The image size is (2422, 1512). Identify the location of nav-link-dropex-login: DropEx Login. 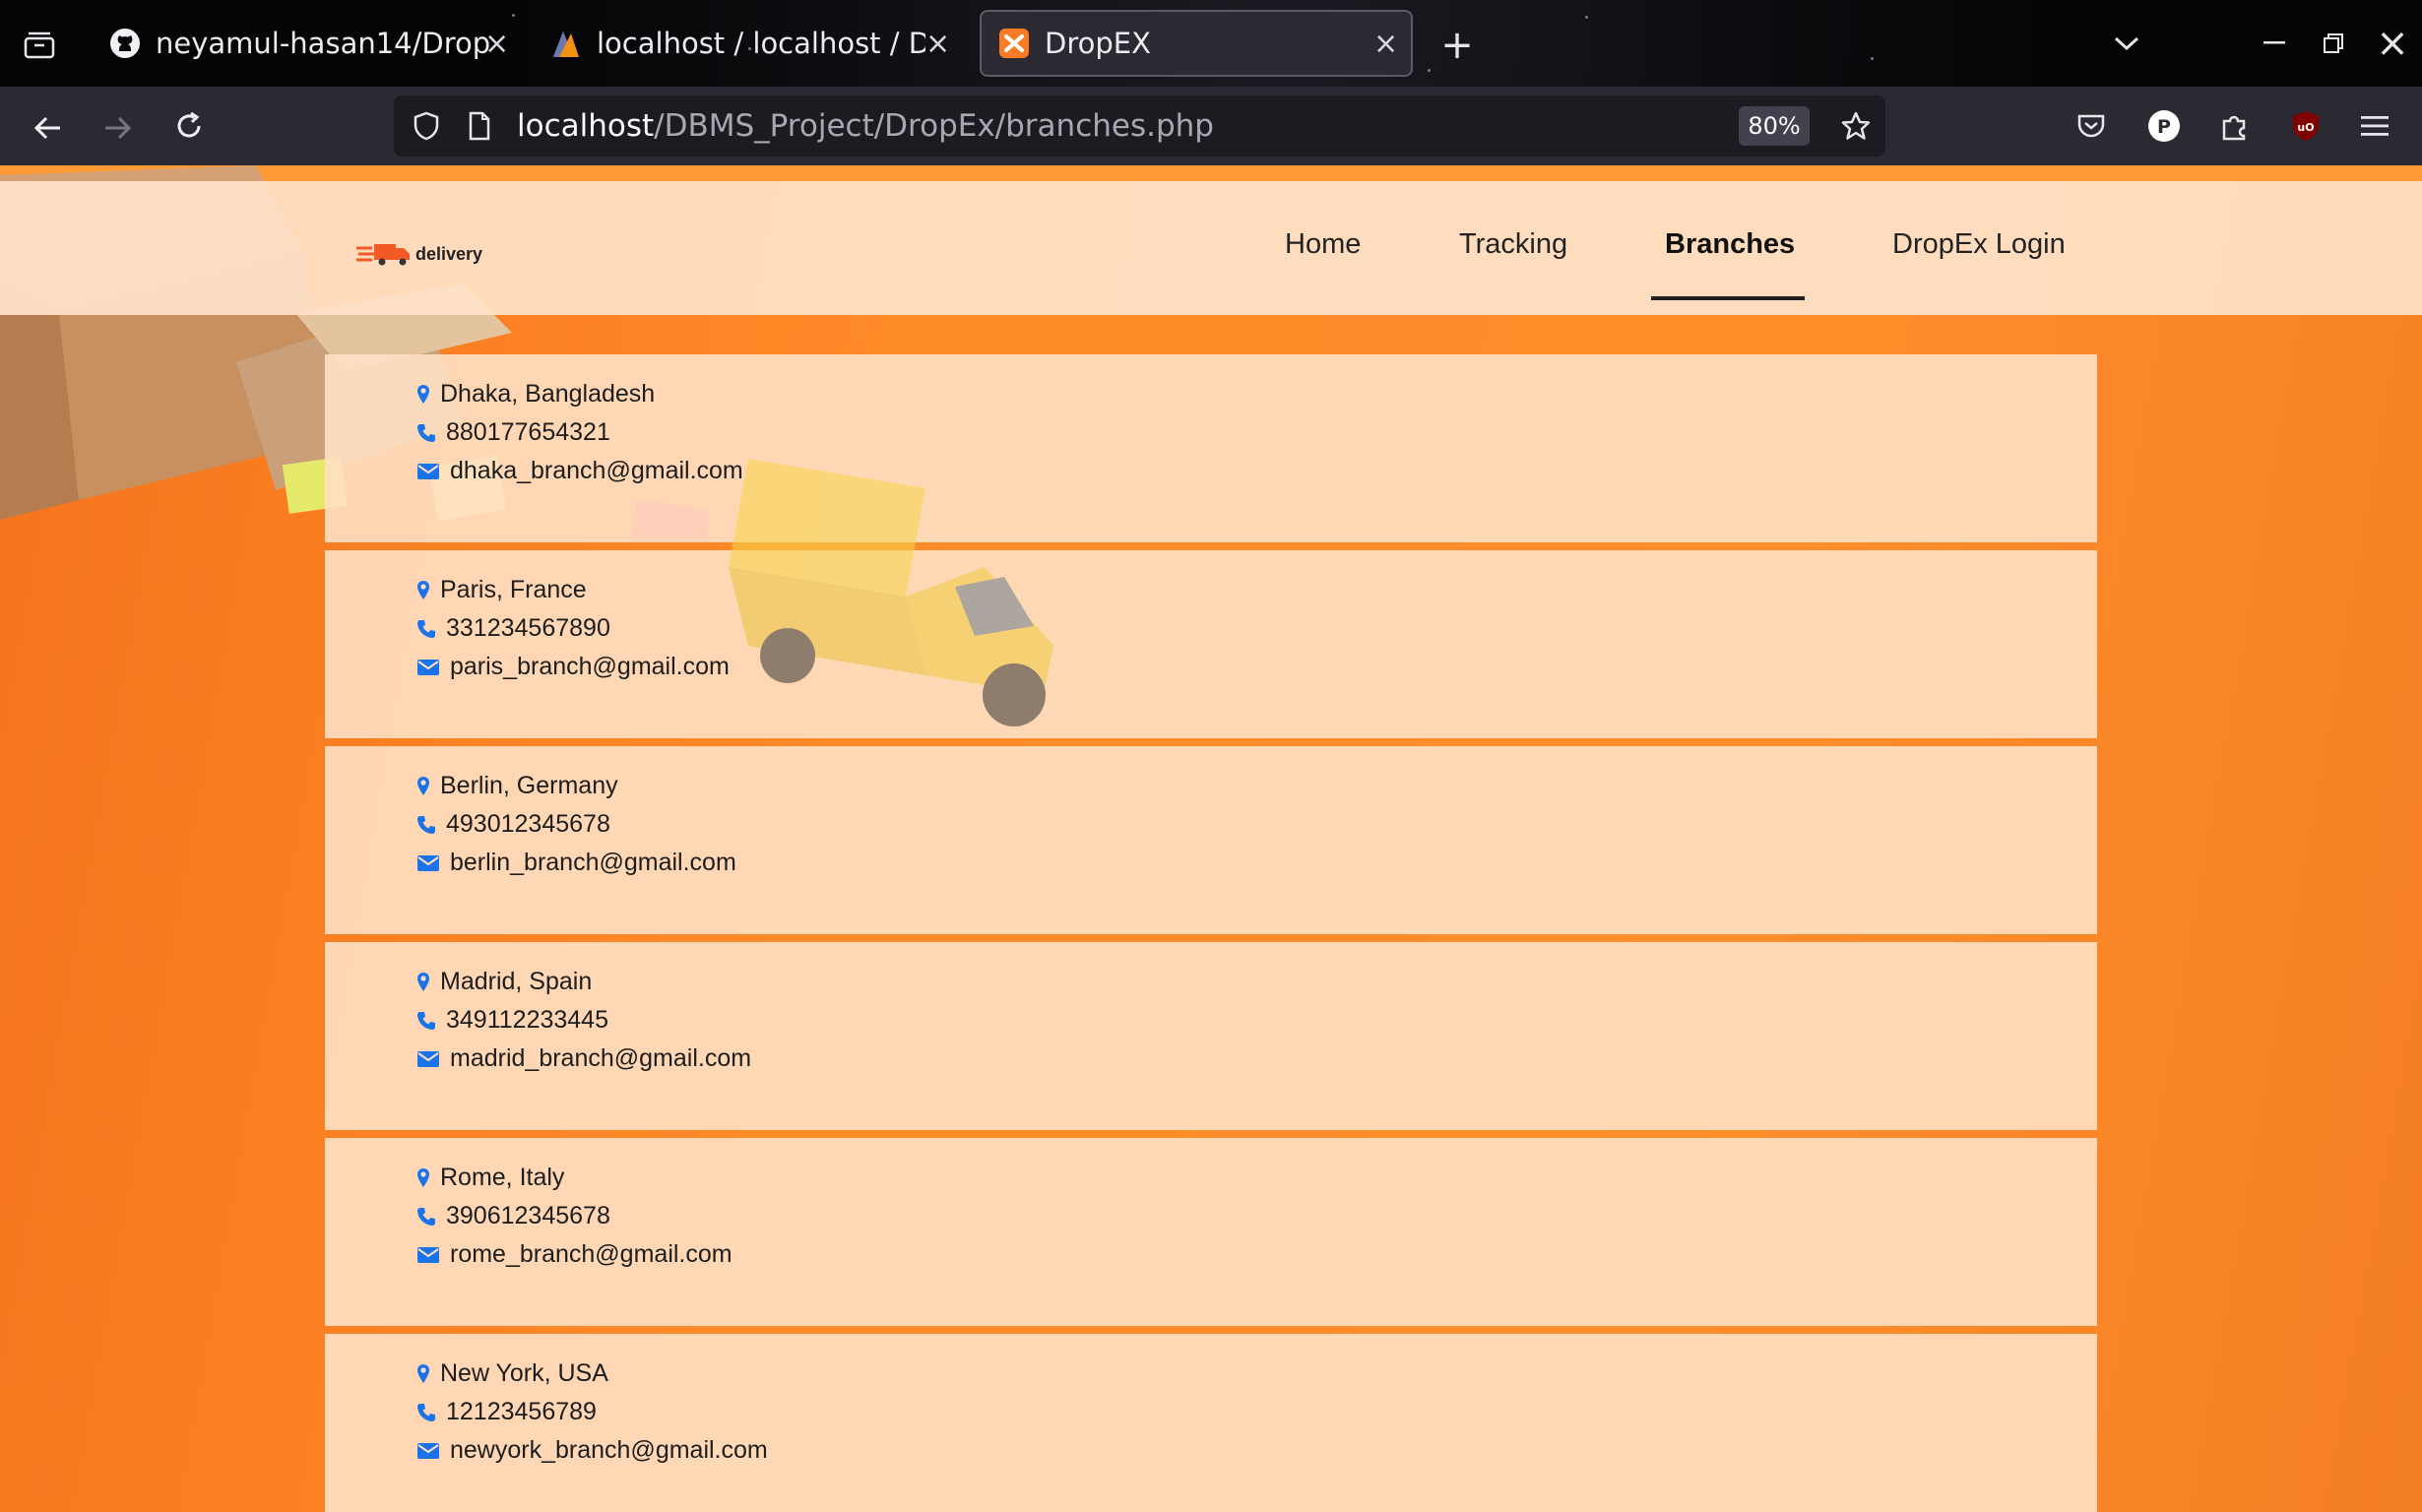
(1979, 244).